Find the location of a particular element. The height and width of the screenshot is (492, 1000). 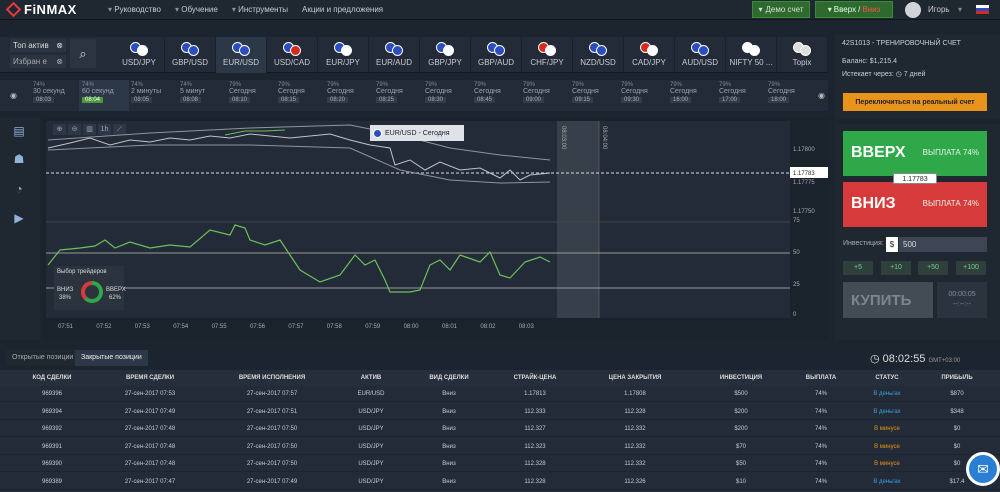

clock-tz: GMT+03:00 is located at coordinates (944, 361).